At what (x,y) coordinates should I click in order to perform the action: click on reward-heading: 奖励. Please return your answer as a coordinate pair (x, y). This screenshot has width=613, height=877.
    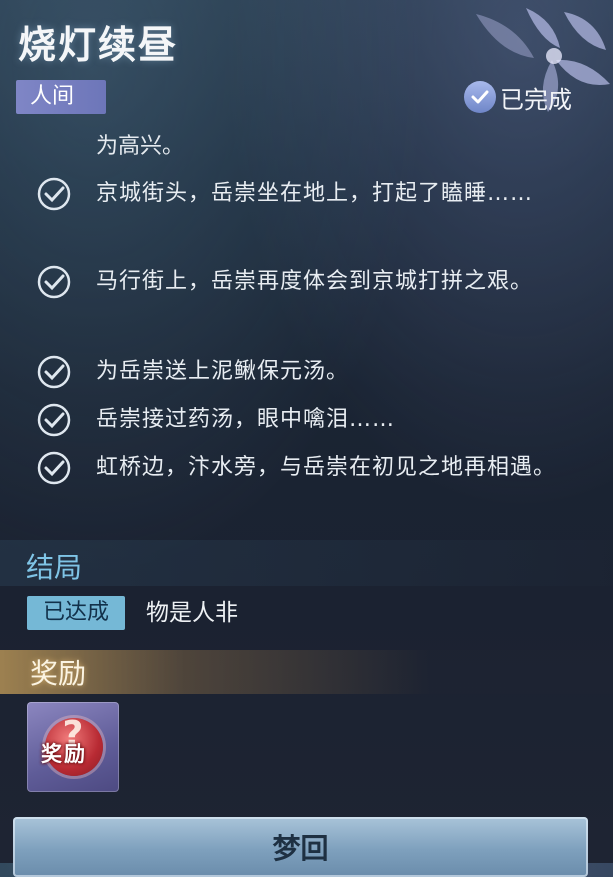
    Looking at the image, I should click on (58, 673).